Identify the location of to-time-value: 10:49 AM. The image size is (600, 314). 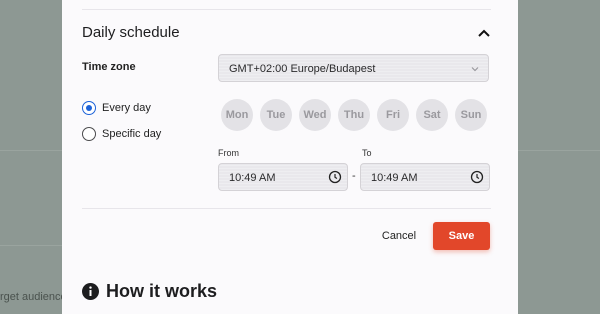
(394, 178).